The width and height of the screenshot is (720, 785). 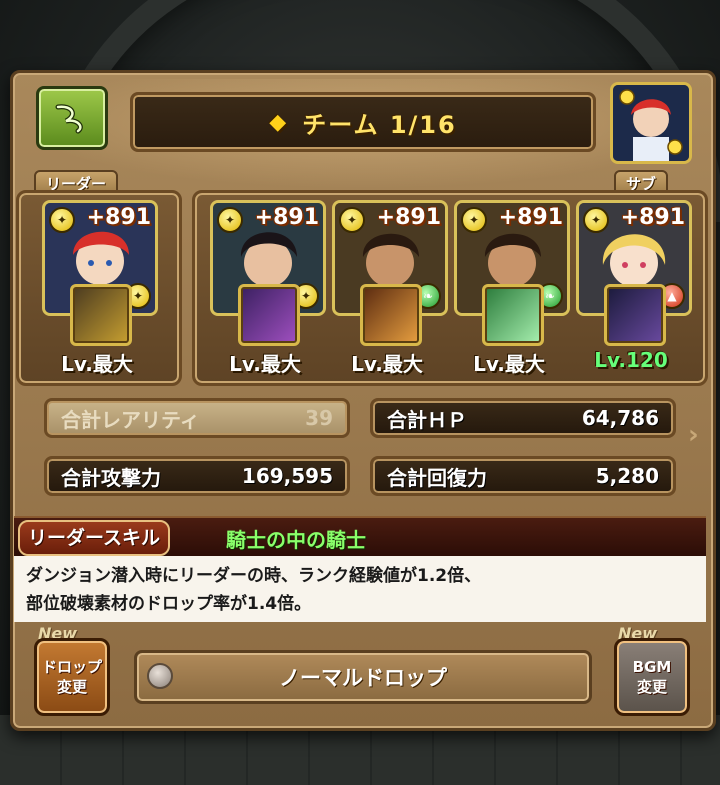 What do you see at coordinates (379, 124) in the screenshot?
I see `team-label: チーム 1/16` at bounding box center [379, 124].